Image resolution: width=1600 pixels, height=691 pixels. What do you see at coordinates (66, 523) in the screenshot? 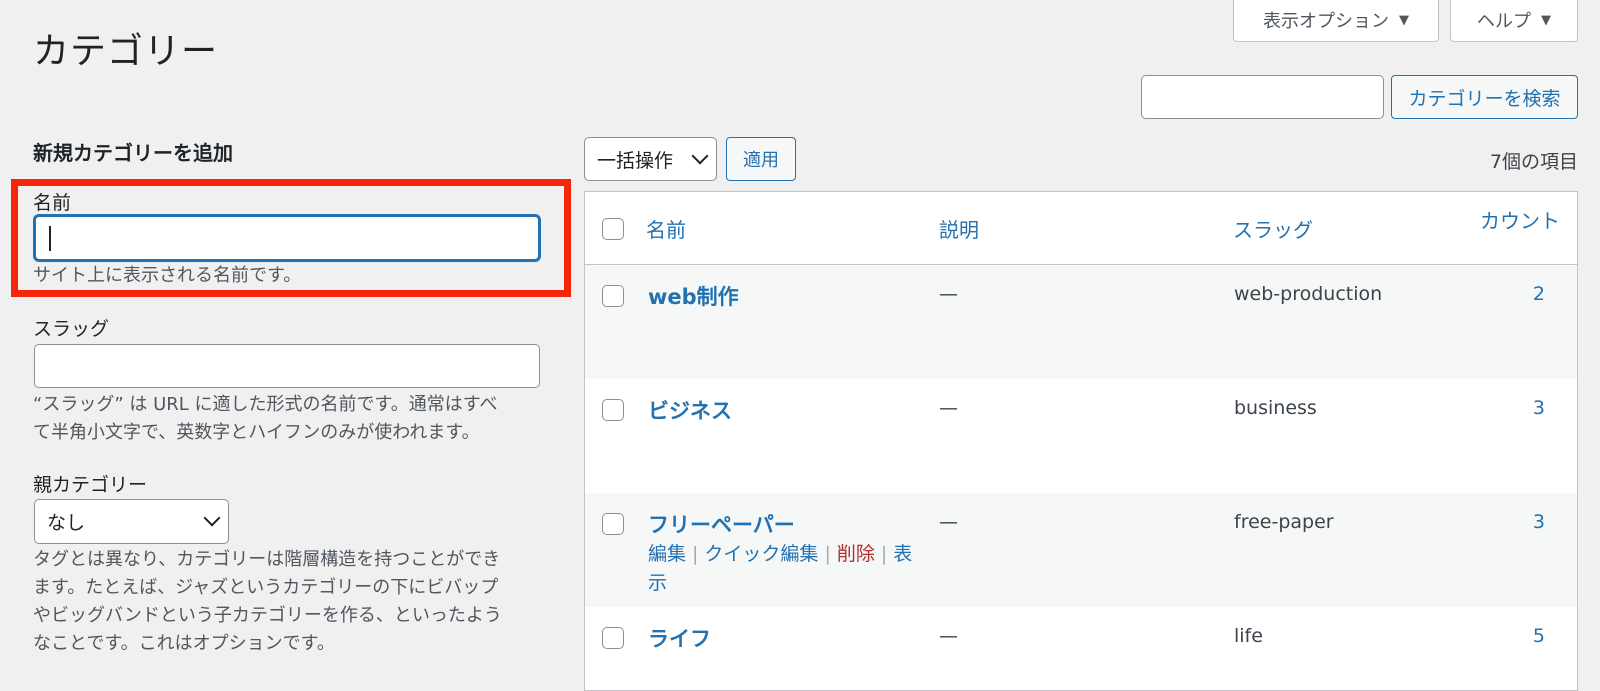
I see `parent-category-value: なし` at bounding box center [66, 523].